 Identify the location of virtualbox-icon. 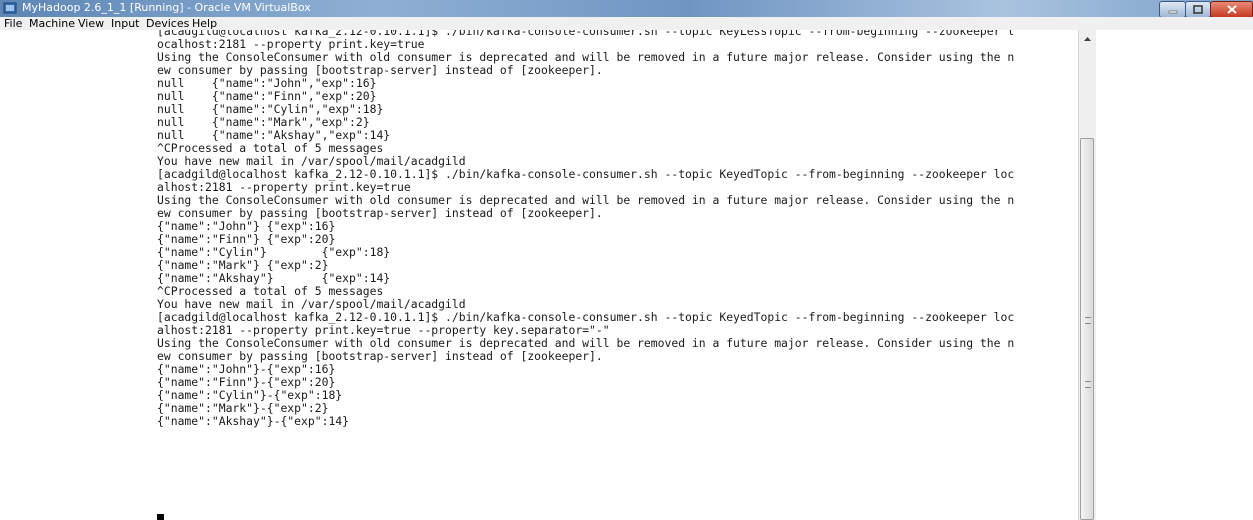
(10, 8).